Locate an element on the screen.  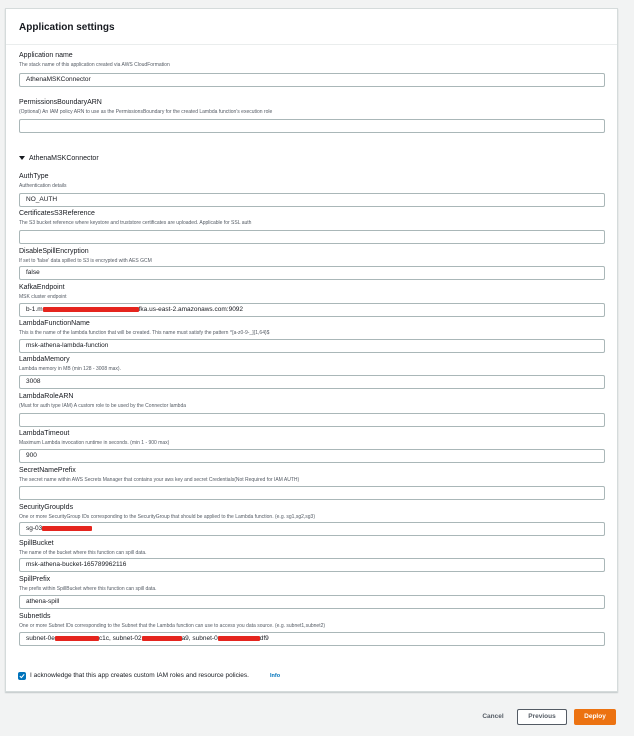
lambda-role-arn-label: LambdaRoleARN is located at coordinates (46, 396).